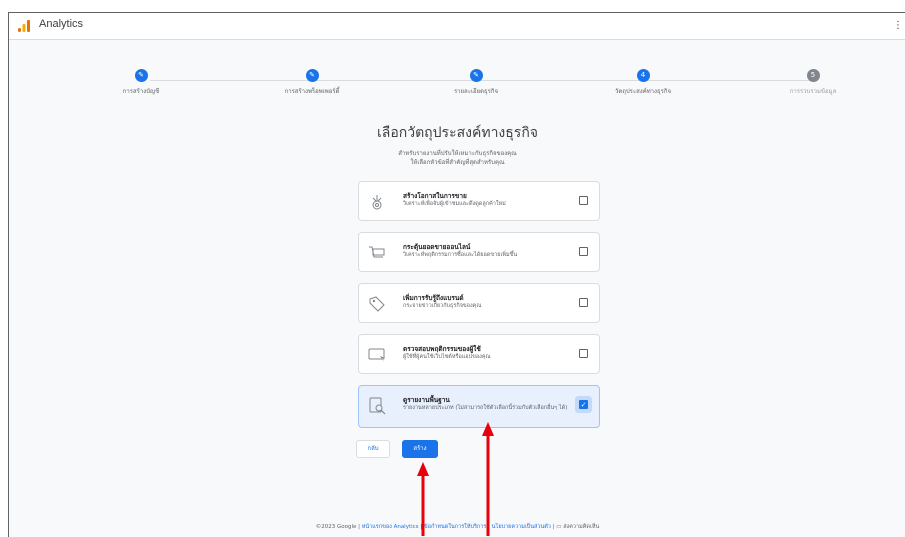 Image resolution: width=905 pixels, height=537 pixels. I want to click on footer-link-privacy: นโยบายความเป็นส่วนตัว, so click(521, 527).